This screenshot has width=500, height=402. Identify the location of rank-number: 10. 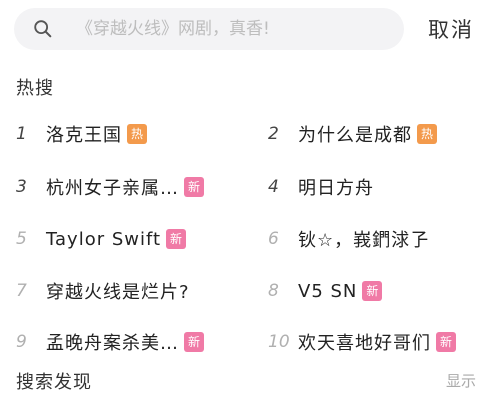
(279, 342).